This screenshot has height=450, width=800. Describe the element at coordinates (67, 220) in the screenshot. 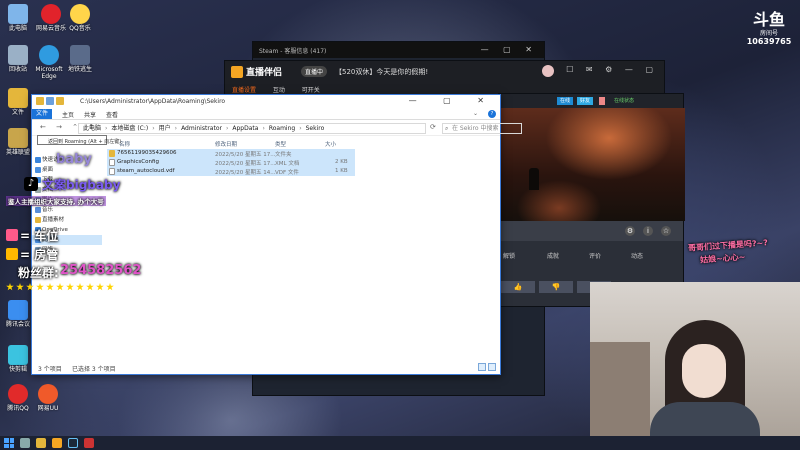

I see `tree-item-live-assets: 直播素材` at that location.